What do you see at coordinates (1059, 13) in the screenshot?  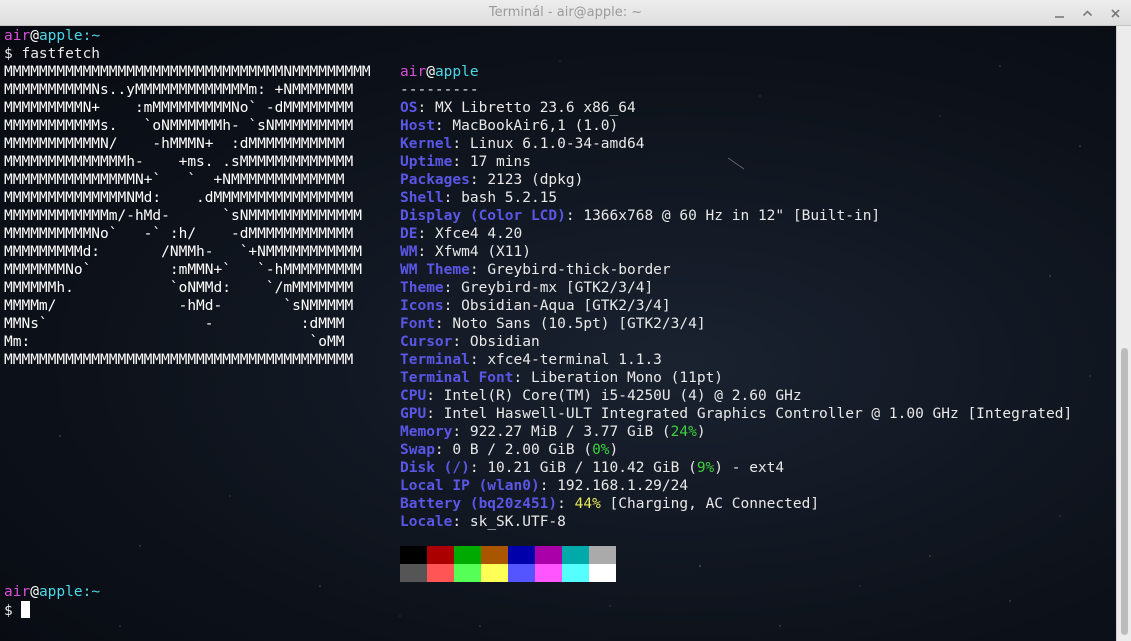 I see `minimize-button` at bounding box center [1059, 13].